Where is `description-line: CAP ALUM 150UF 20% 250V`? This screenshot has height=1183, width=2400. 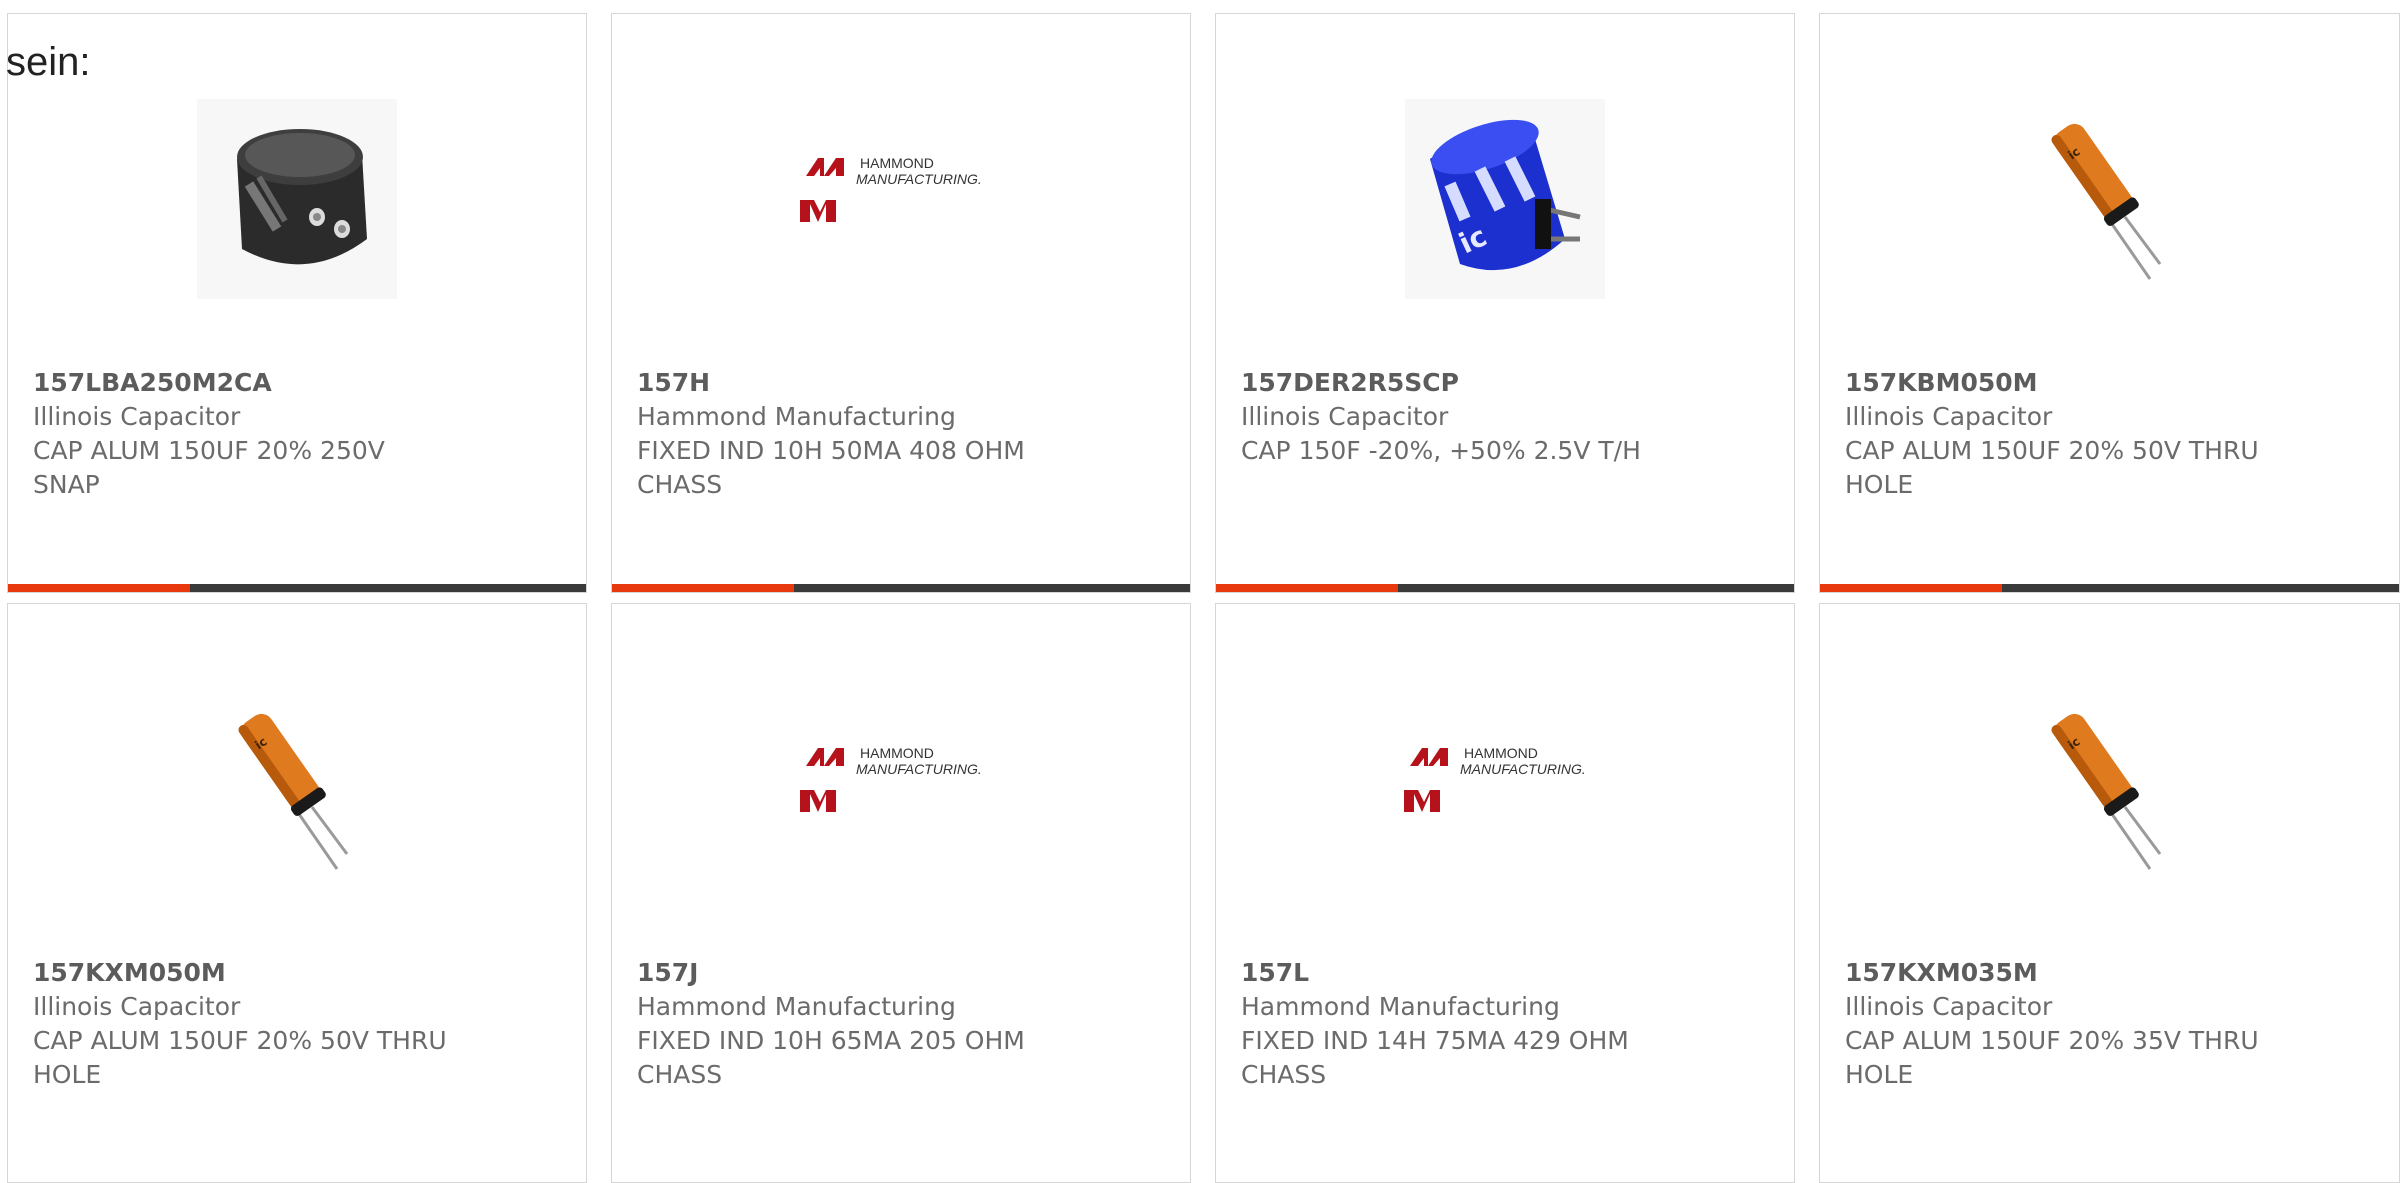
description-line: CAP ALUM 150UF 20% 250V is located at coordinates (209, 450).